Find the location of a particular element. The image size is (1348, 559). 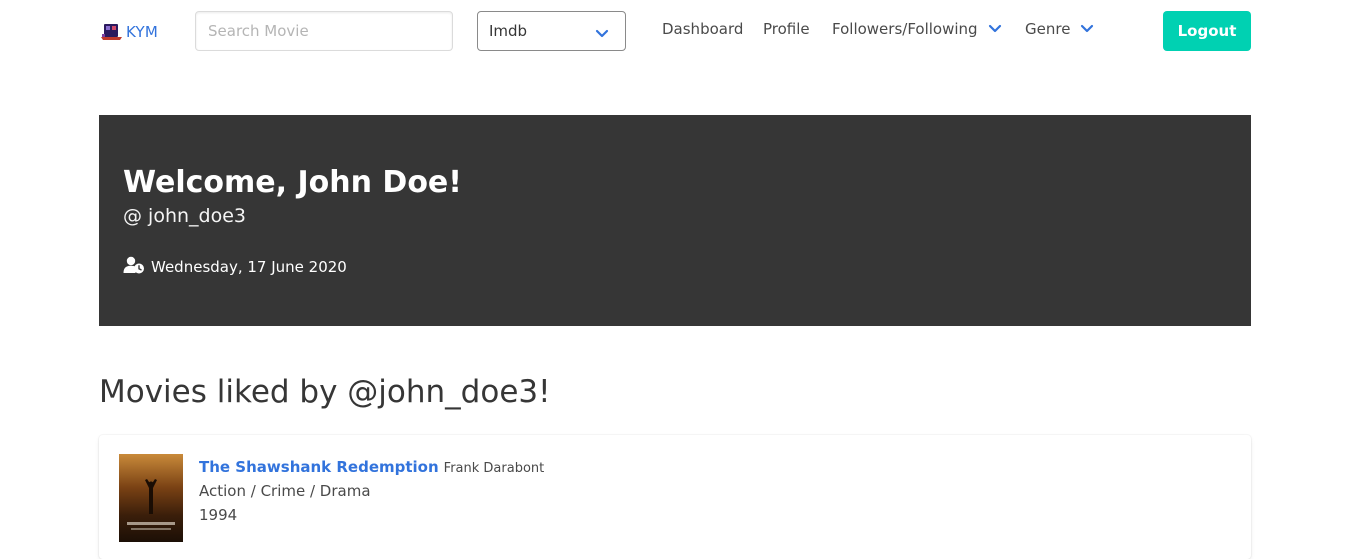

hero-title: Welcome, John Doe! is located at coordinates (292, 182).